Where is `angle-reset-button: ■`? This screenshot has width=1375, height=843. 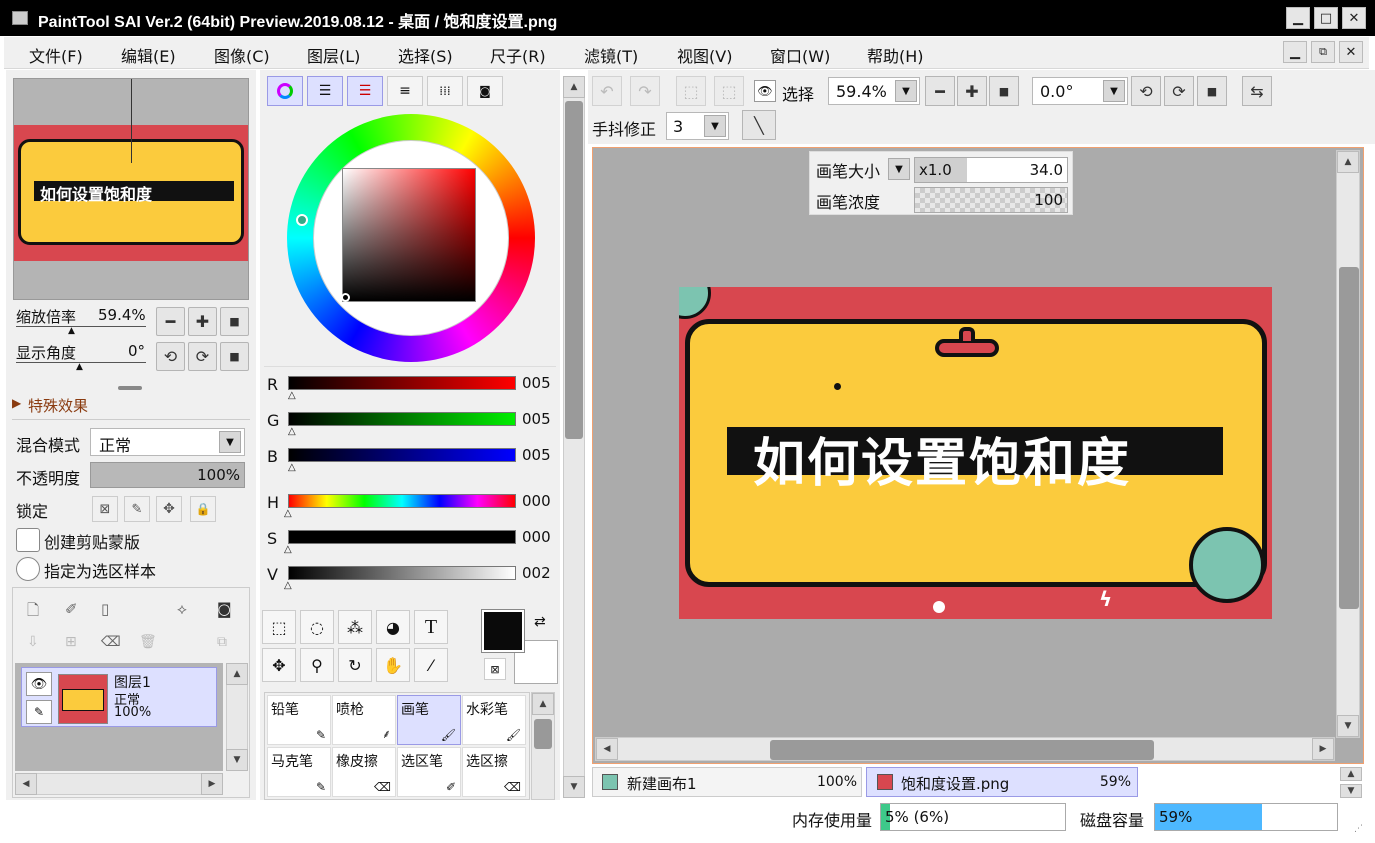 angle-reset-button: ■ is located at coordinates (234, 356).